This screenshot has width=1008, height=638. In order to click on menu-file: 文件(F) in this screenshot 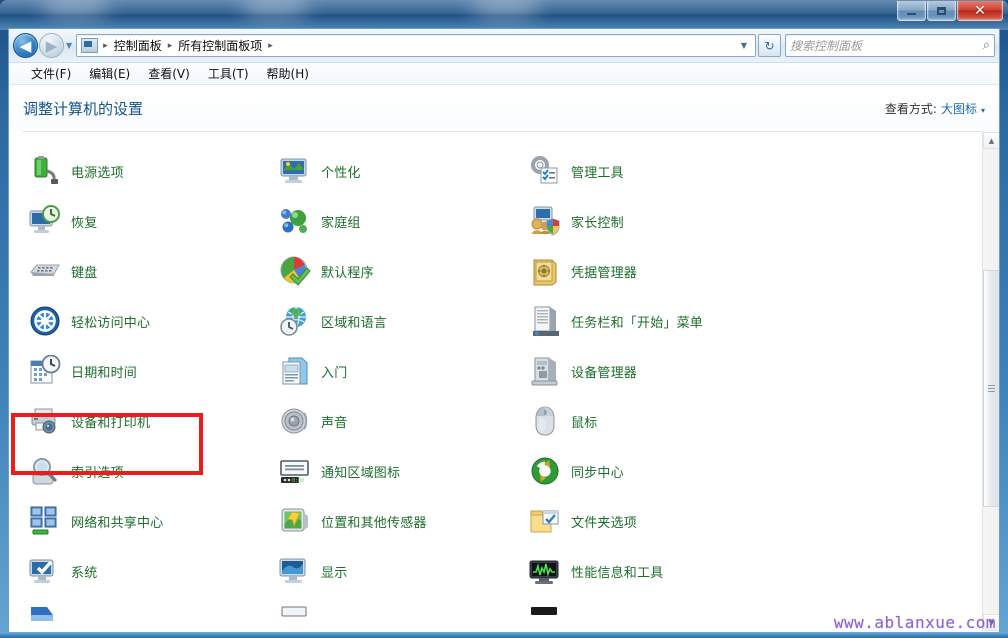, I will do `click(51, 73)`.